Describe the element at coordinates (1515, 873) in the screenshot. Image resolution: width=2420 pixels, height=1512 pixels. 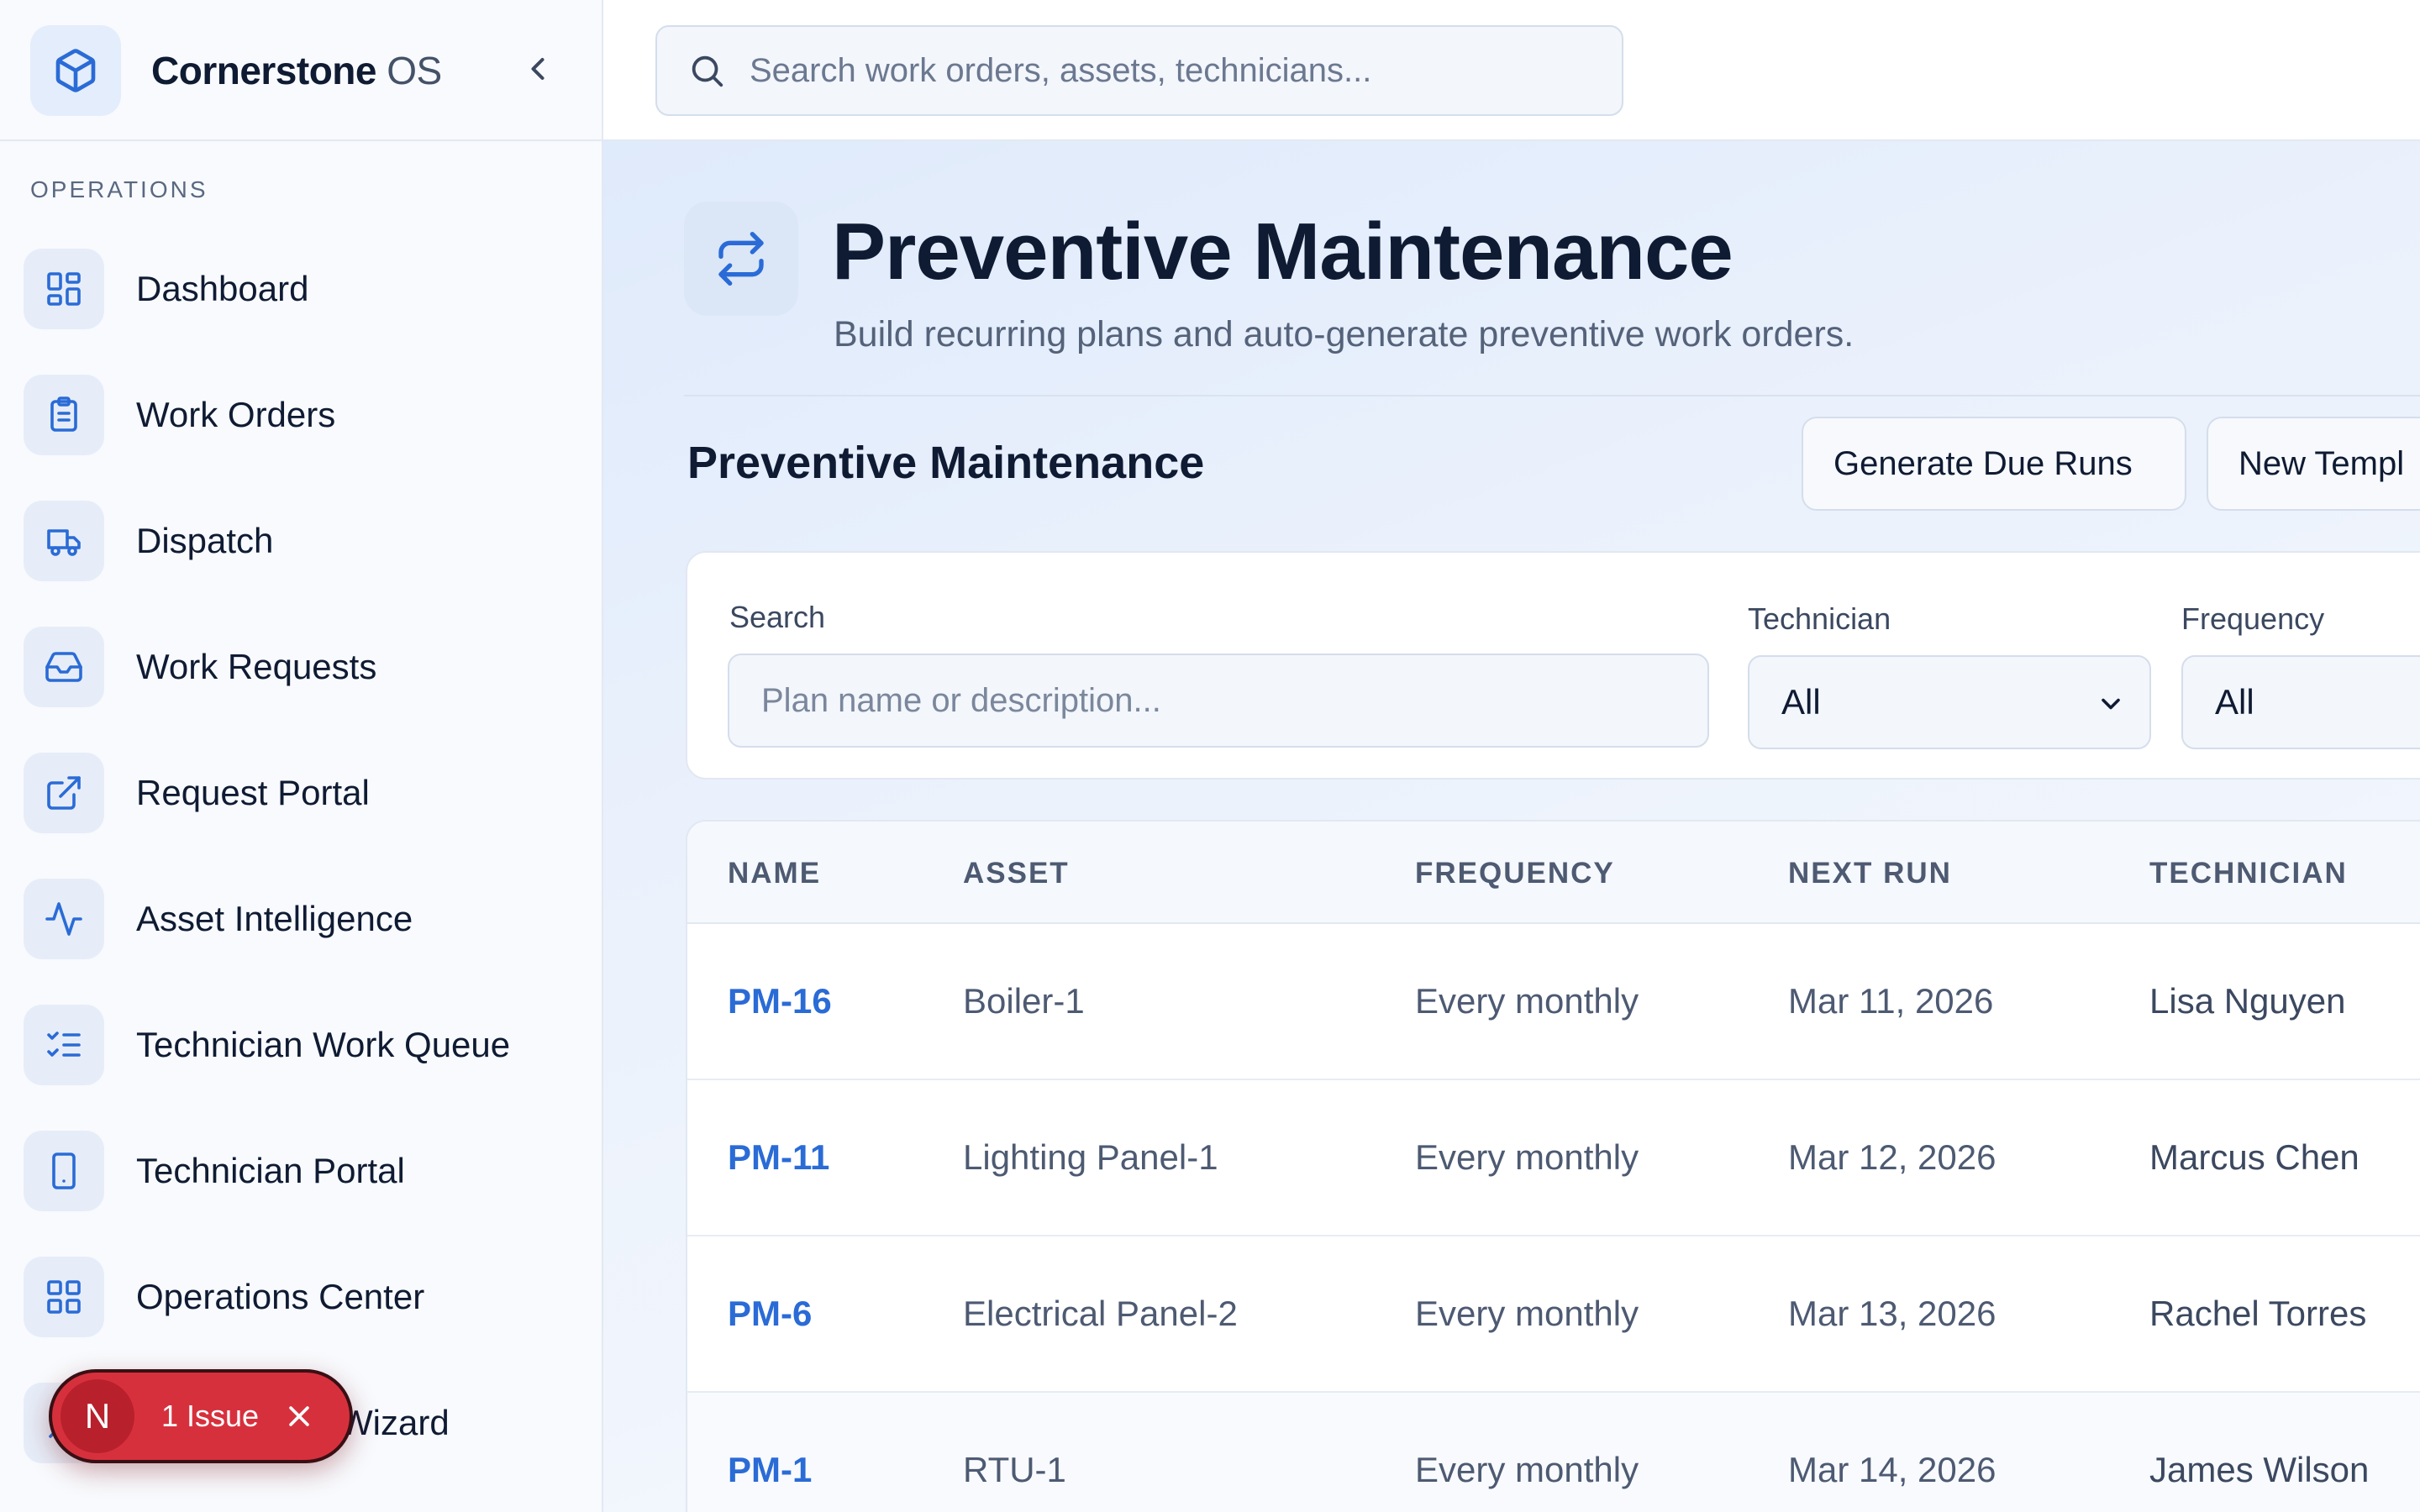
I see `column-header-frequency: FREQUENCY` at that location.